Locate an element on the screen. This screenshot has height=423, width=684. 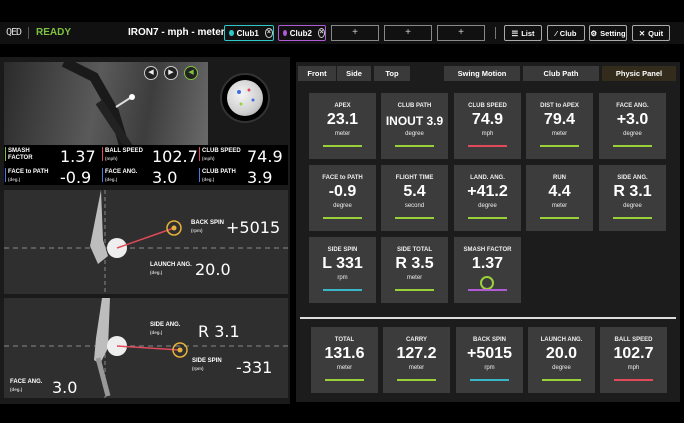
card-face-to-path: FACE to PATH -0.9 degree is located at coordinates (342, 198).